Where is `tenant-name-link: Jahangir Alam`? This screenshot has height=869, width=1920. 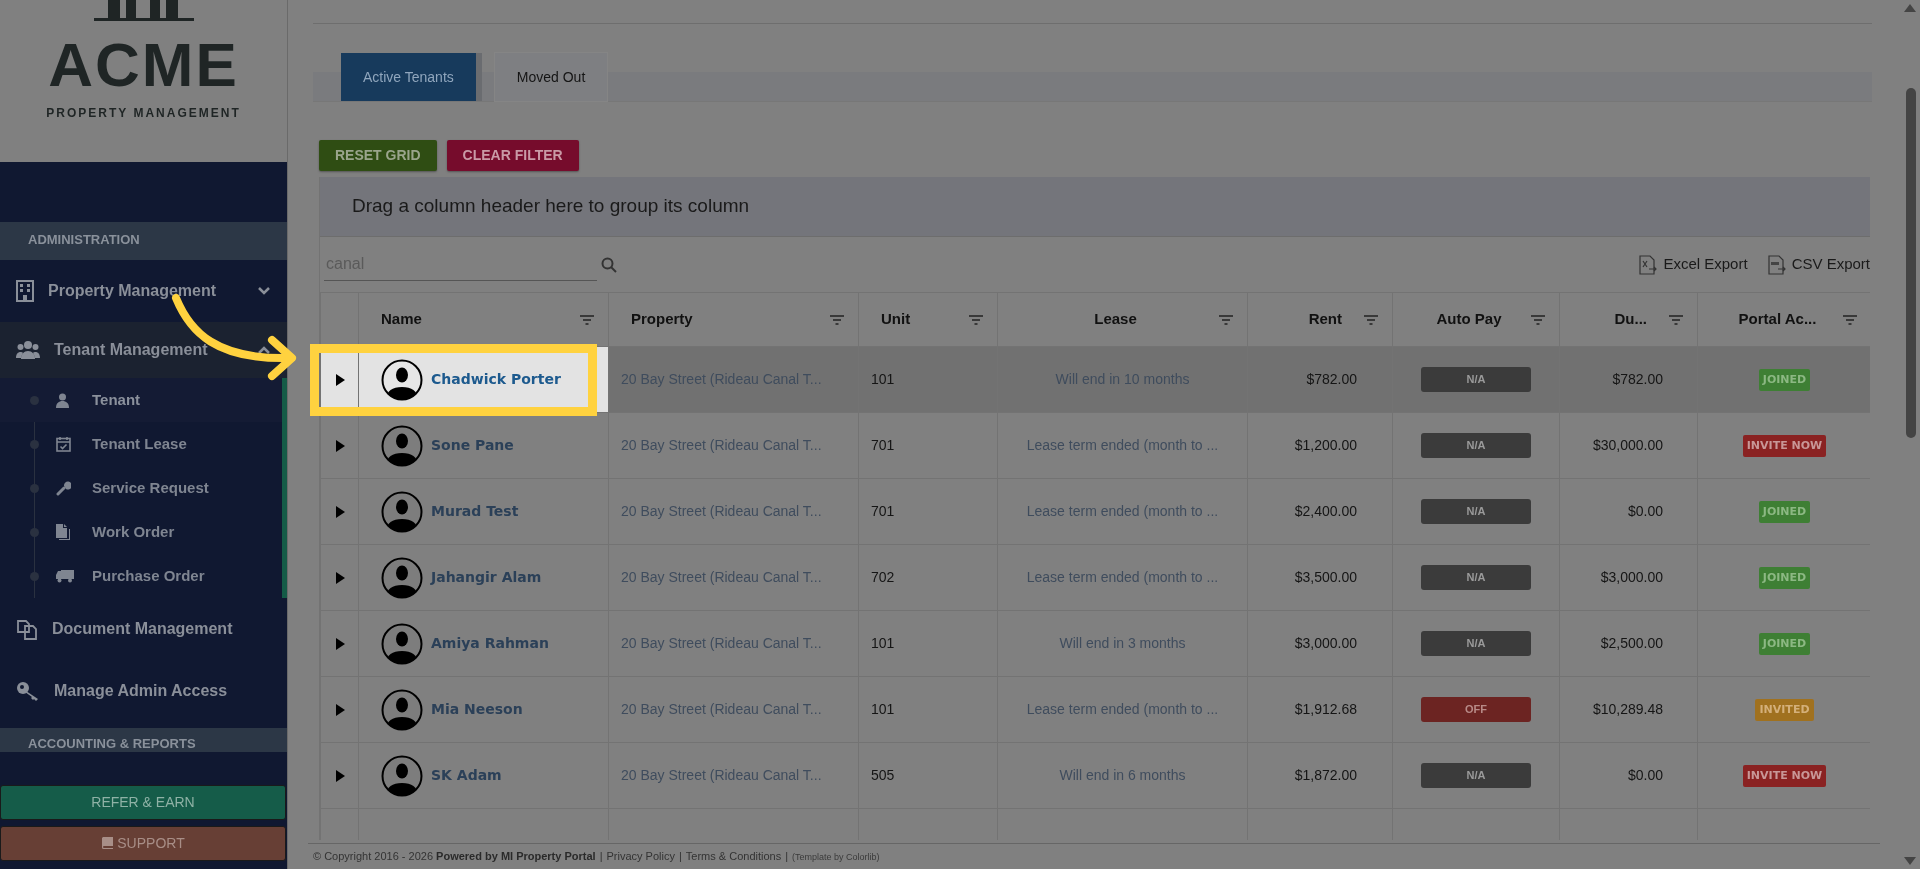
tenant-name-link: Jahangir Alam is located at coordinates (486, 577).